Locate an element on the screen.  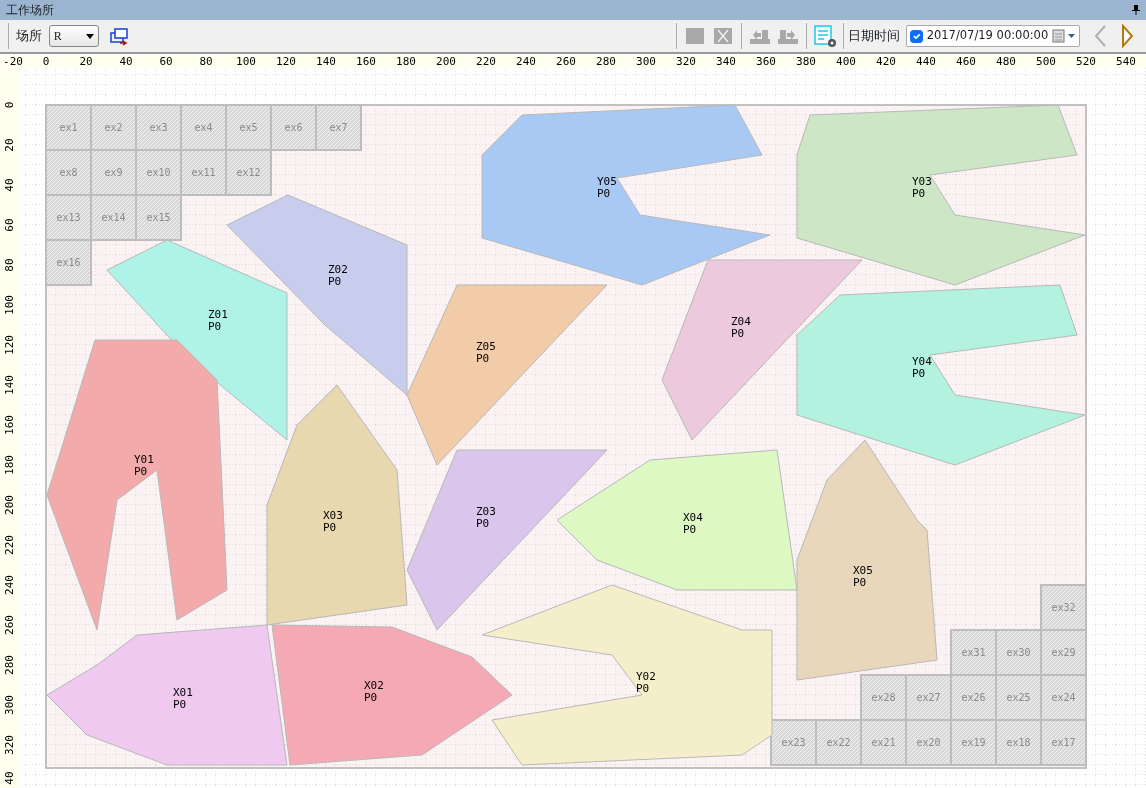
slot-label: ex7 is located at coordinates (338, 127).